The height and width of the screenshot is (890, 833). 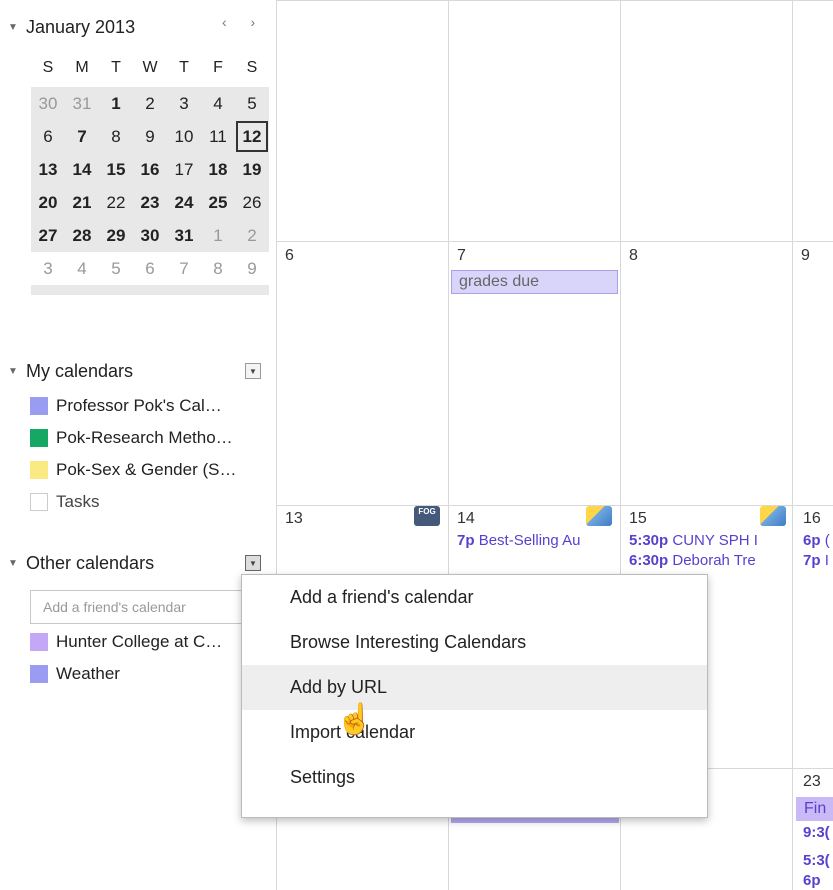 What do you see at coordinates (218, 136) in the screenshot?
I see `day-cell: 11` at bounding box center [218, 136].